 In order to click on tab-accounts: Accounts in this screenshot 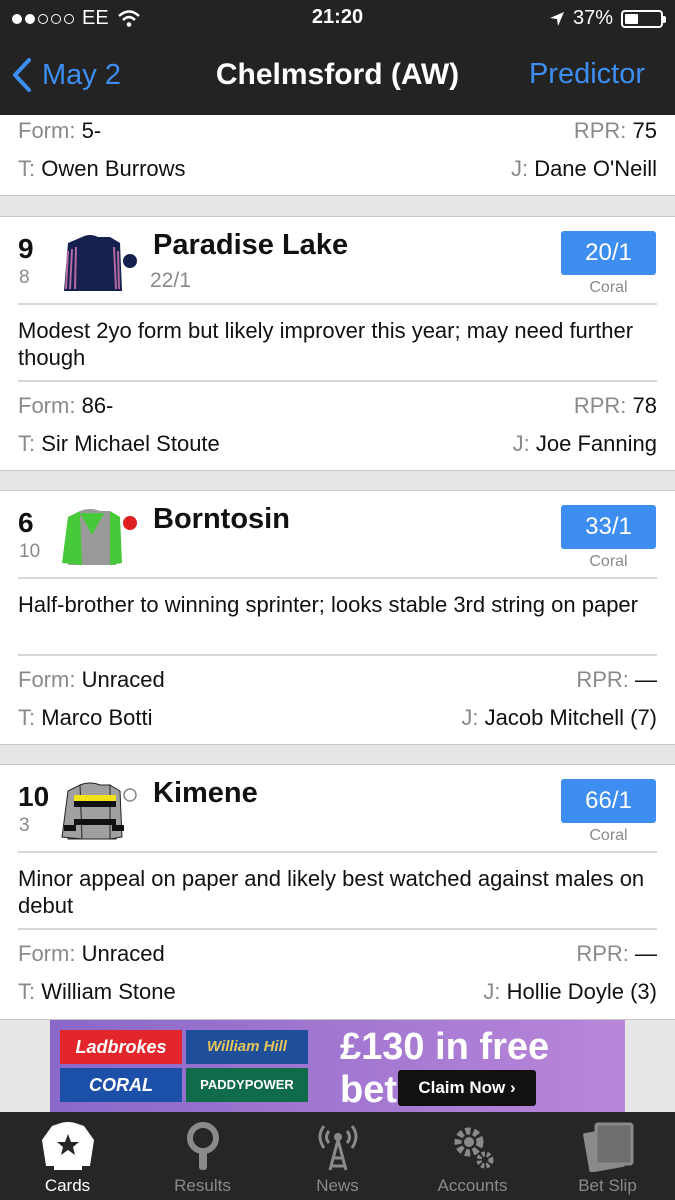, I will do `click(472, 1156)`.